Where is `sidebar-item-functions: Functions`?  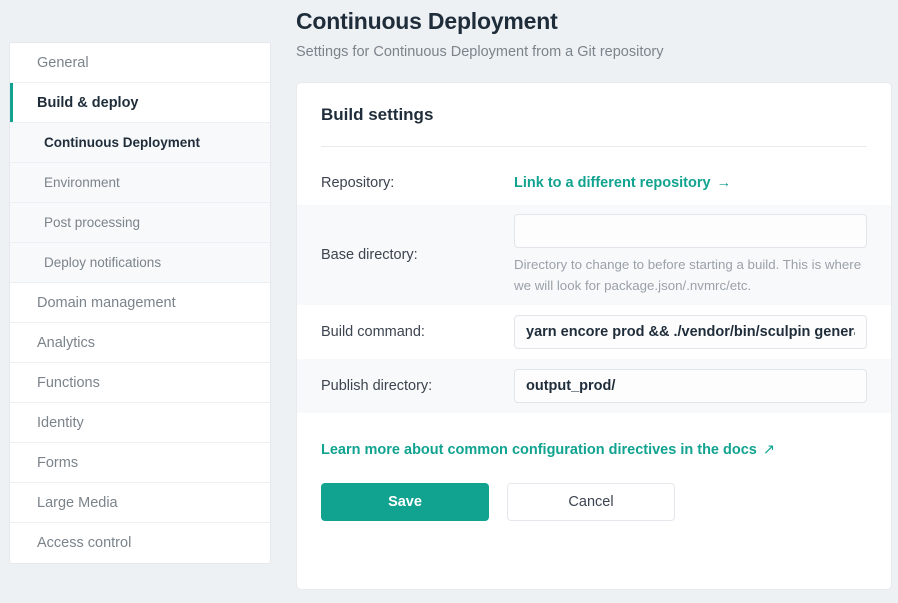
sidebar-item-functions: Functions is located at coordinates (140, 383).